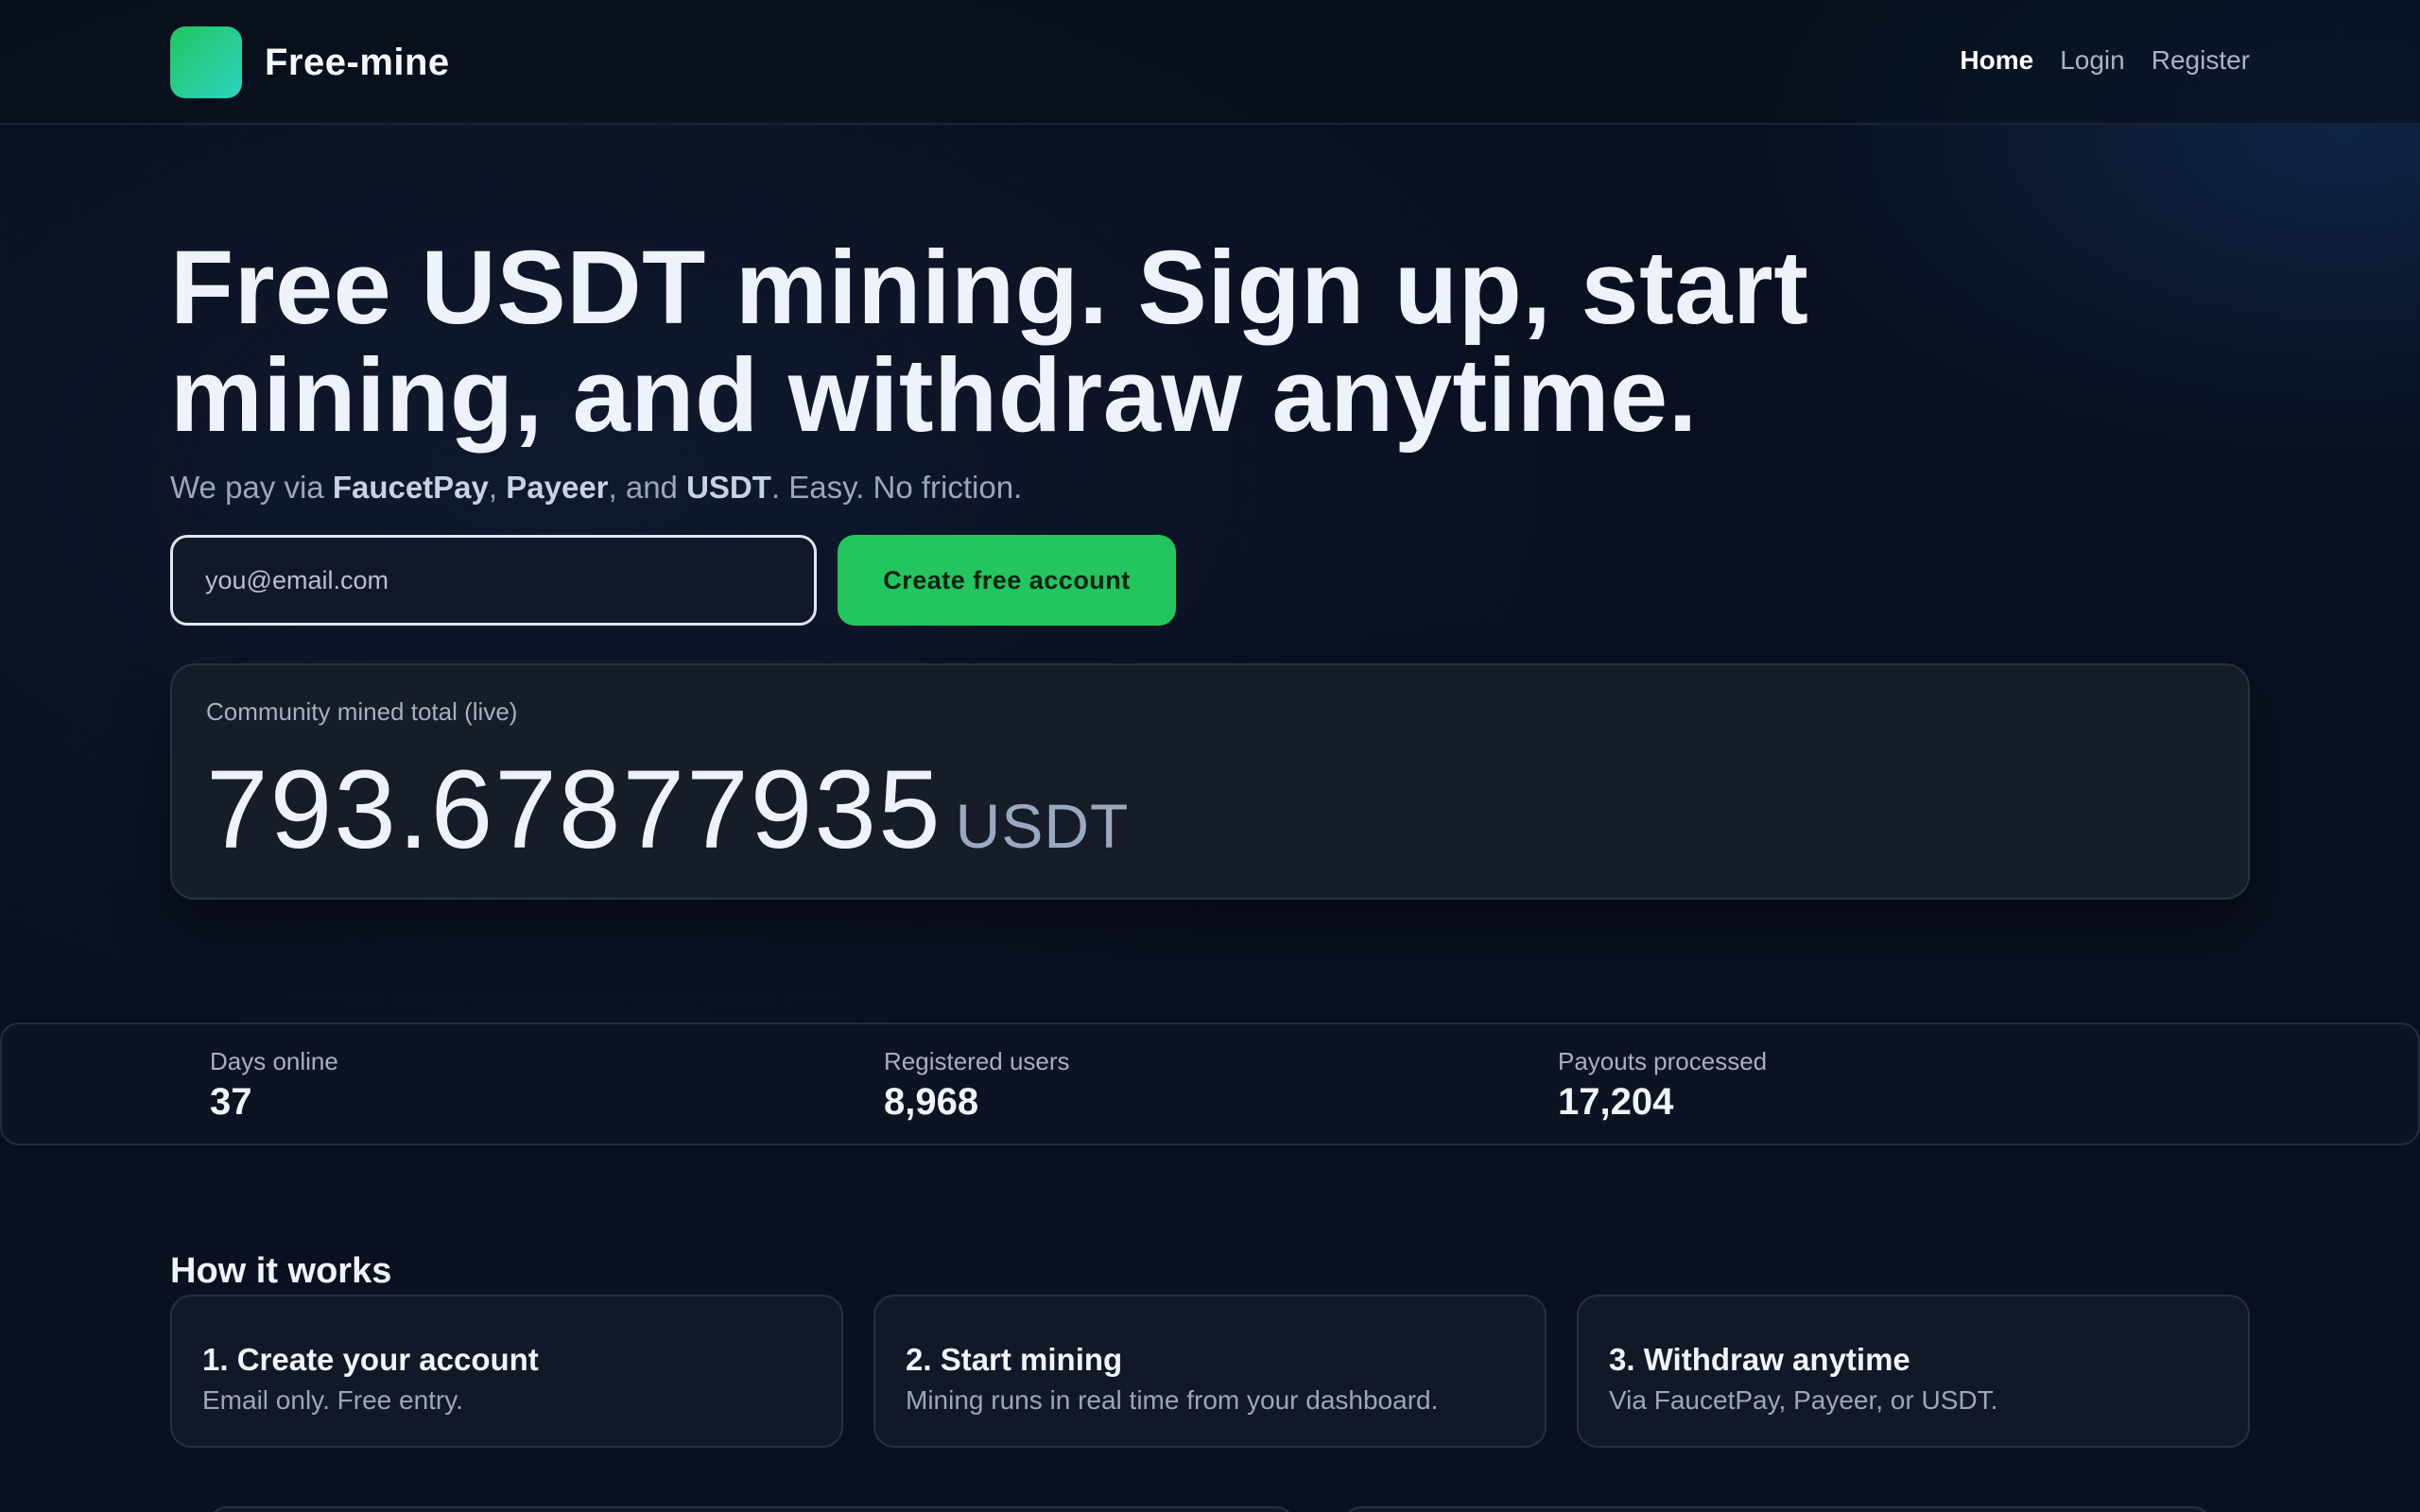 The height and width of the screenshot is (1512, 2420). Describe the element at coordinates (2092, 60) in the screenshot. I see `nav-login-link: Login` at that location.